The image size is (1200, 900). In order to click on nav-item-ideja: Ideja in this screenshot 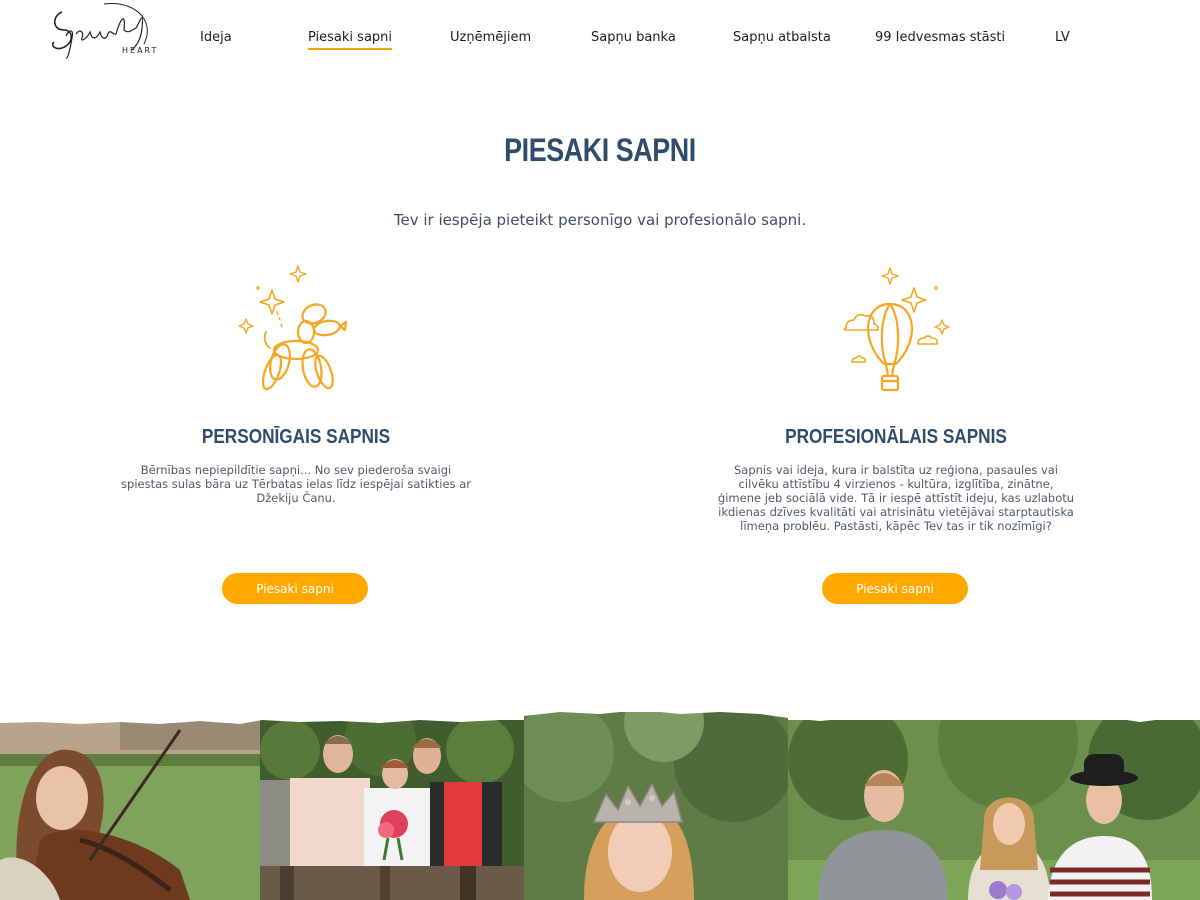, I will do `click(216, 37)`.